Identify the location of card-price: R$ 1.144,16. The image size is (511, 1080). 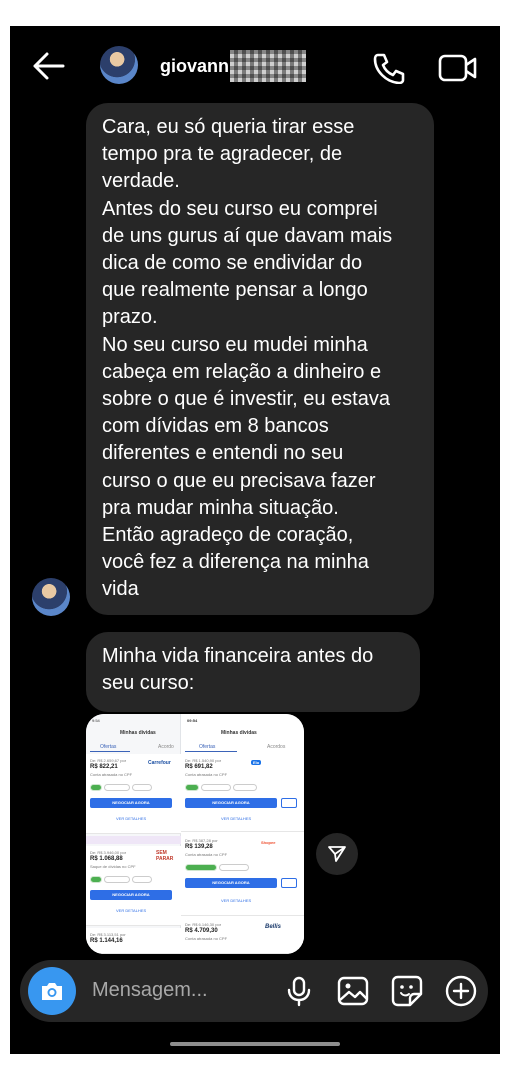
(106, 941).